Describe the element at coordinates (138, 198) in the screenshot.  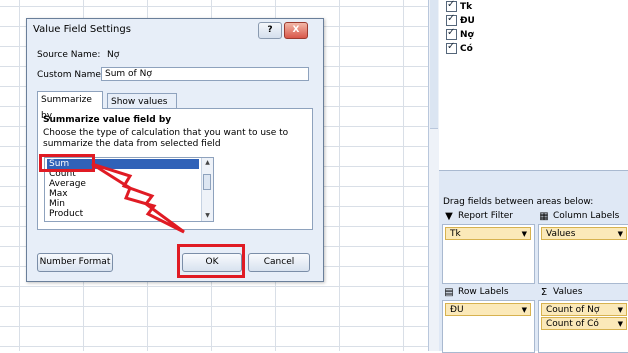
I see `lightning-arrow-icon` at that location.